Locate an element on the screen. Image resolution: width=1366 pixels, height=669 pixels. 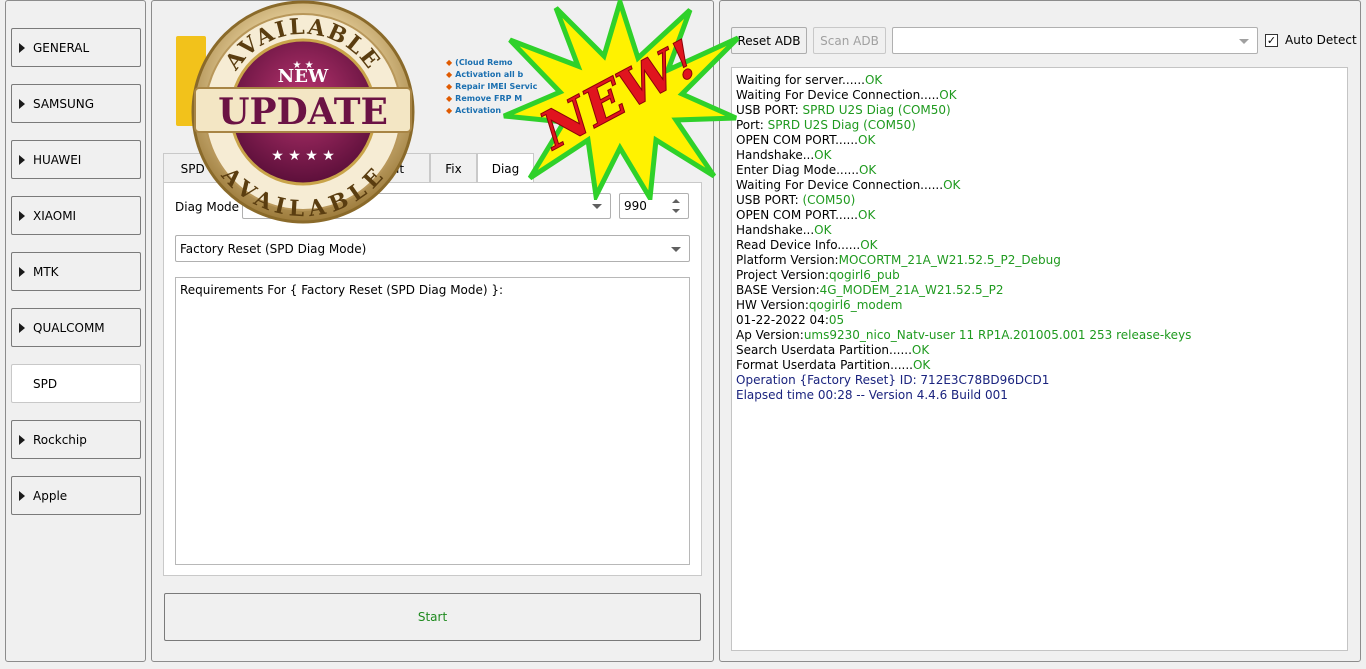
log-line: Waiting For Device Connection......OK is located at coordinates (1039, 185).